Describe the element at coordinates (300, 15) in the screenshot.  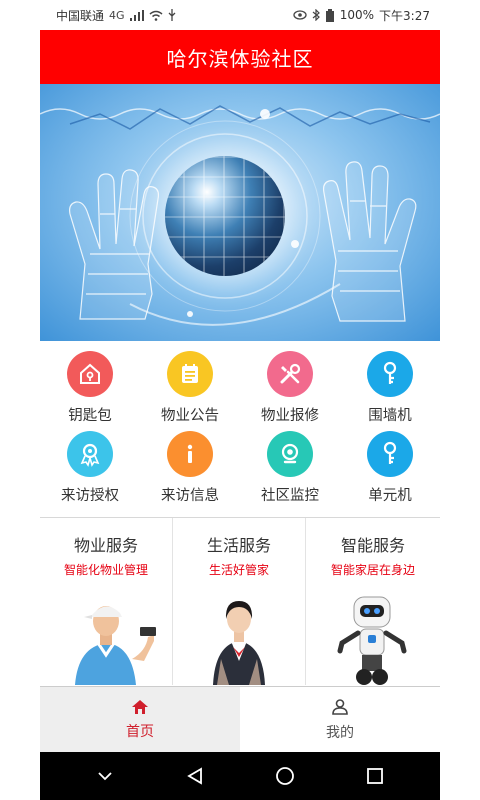
I see `eye-icon` at that location.